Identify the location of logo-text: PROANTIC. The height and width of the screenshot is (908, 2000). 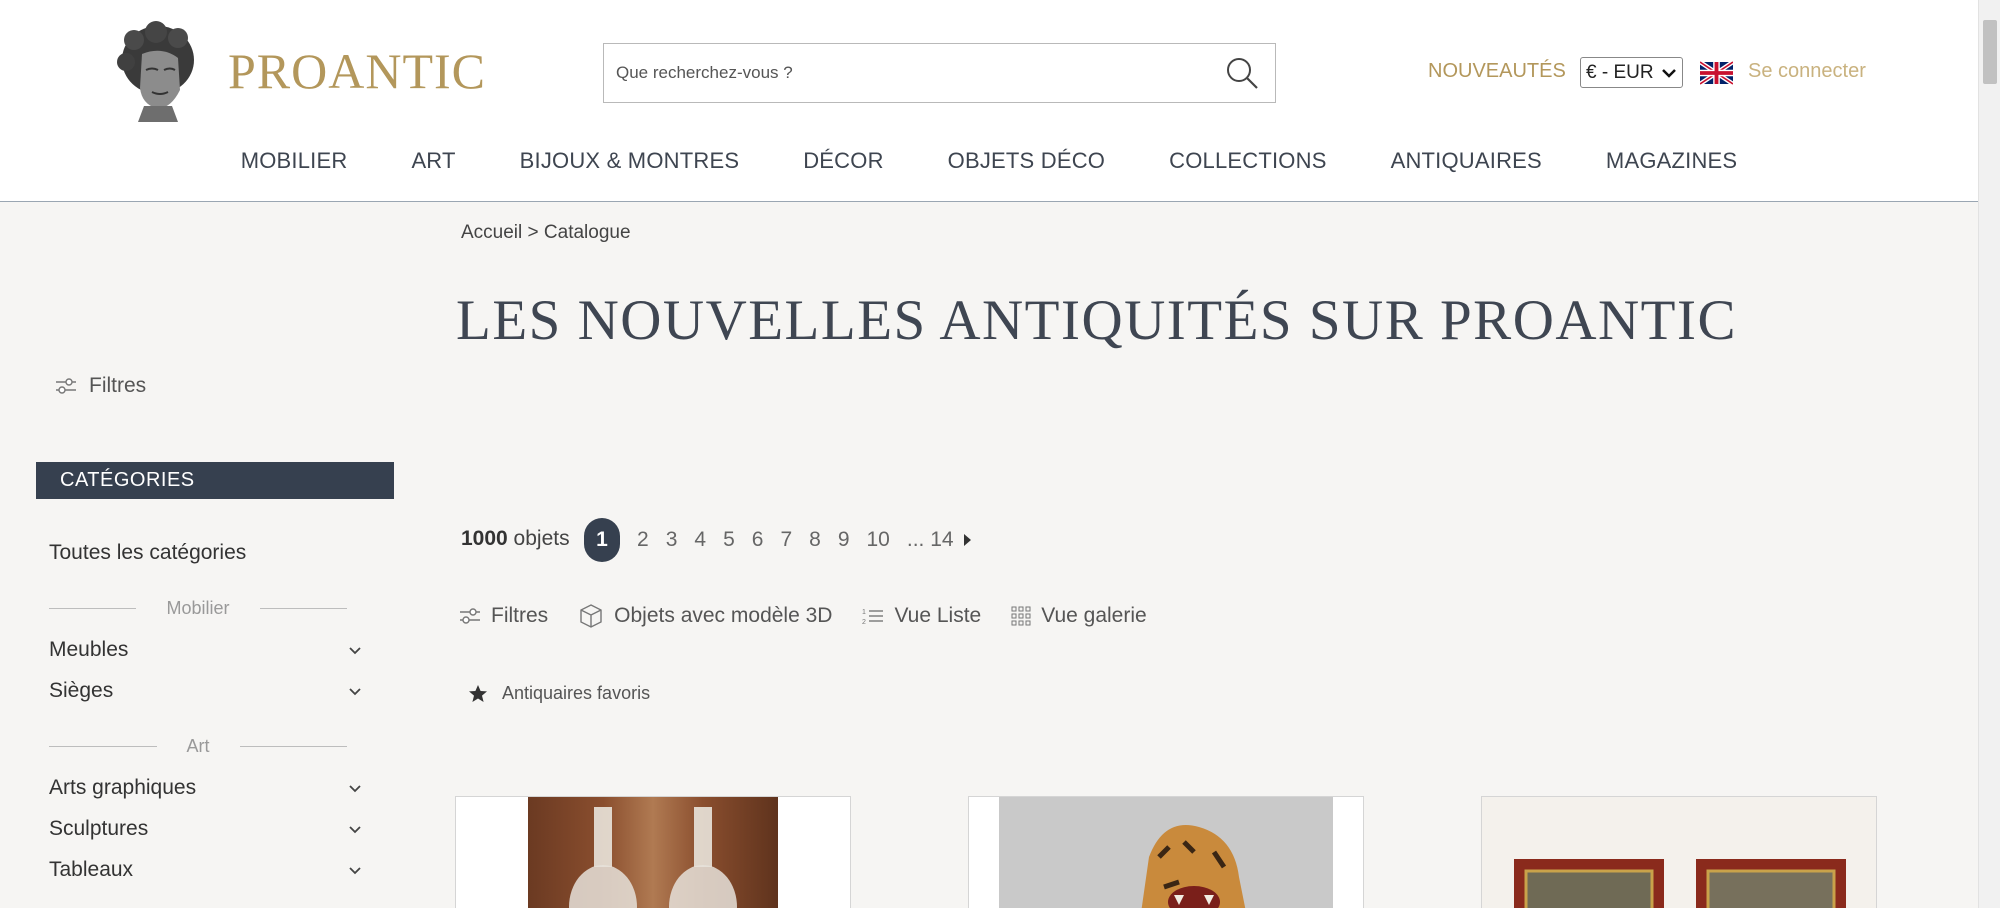
(357, 71).